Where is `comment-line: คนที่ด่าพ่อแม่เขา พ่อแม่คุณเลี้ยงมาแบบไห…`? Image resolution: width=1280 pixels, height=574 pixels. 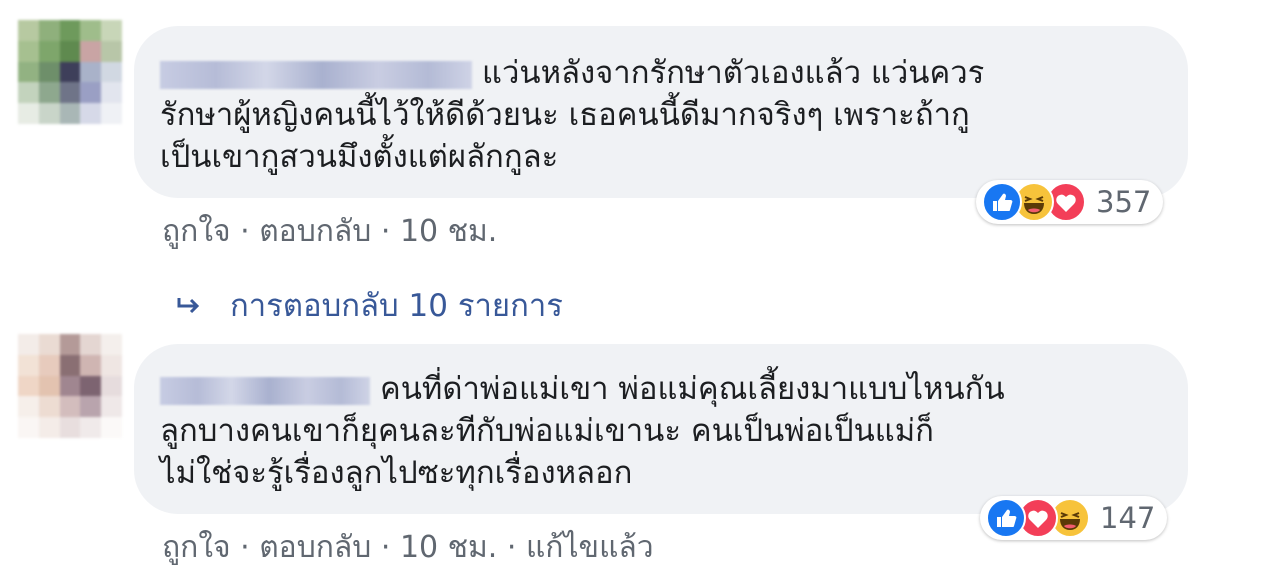 comment-line: คนที่ด่าพ่อแม่เขา พ่อแม่คุณเลี้ยงมาแบบไห… is located at coordinates (582, 389).